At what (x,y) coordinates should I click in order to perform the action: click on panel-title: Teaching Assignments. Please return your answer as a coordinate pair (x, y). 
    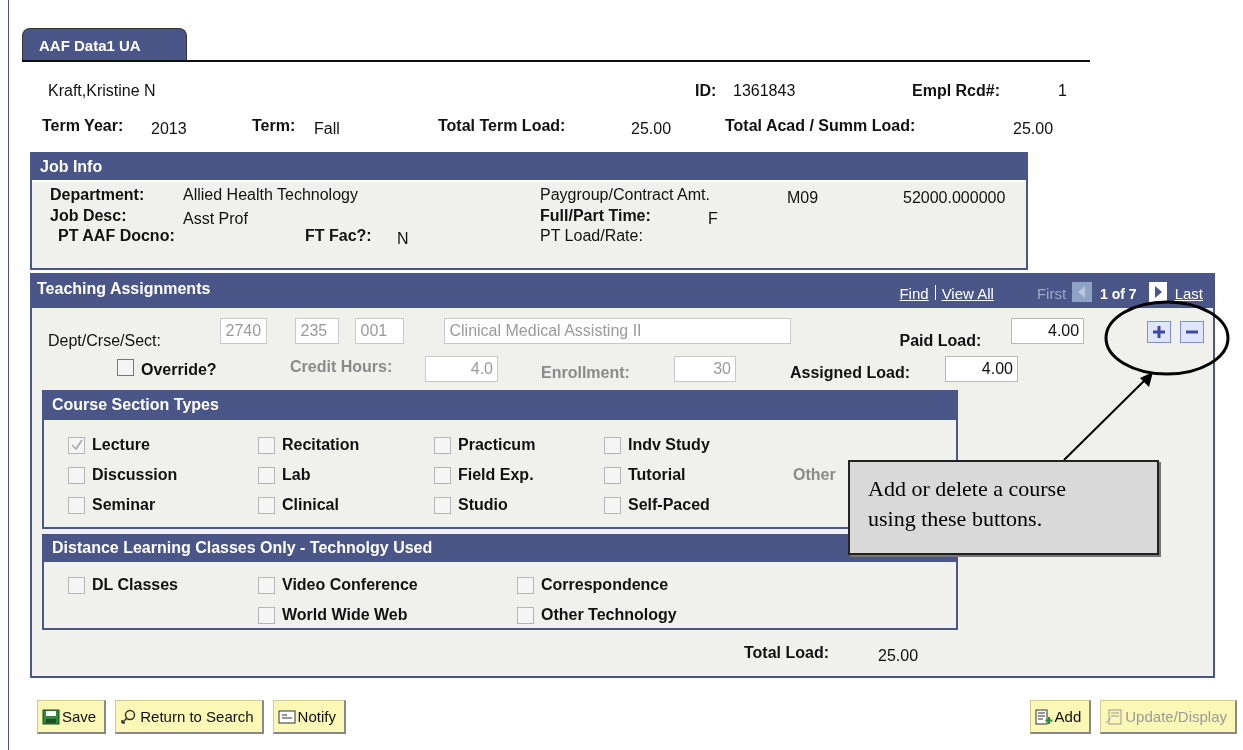
    Looking at the image, I should click on (124, 289).